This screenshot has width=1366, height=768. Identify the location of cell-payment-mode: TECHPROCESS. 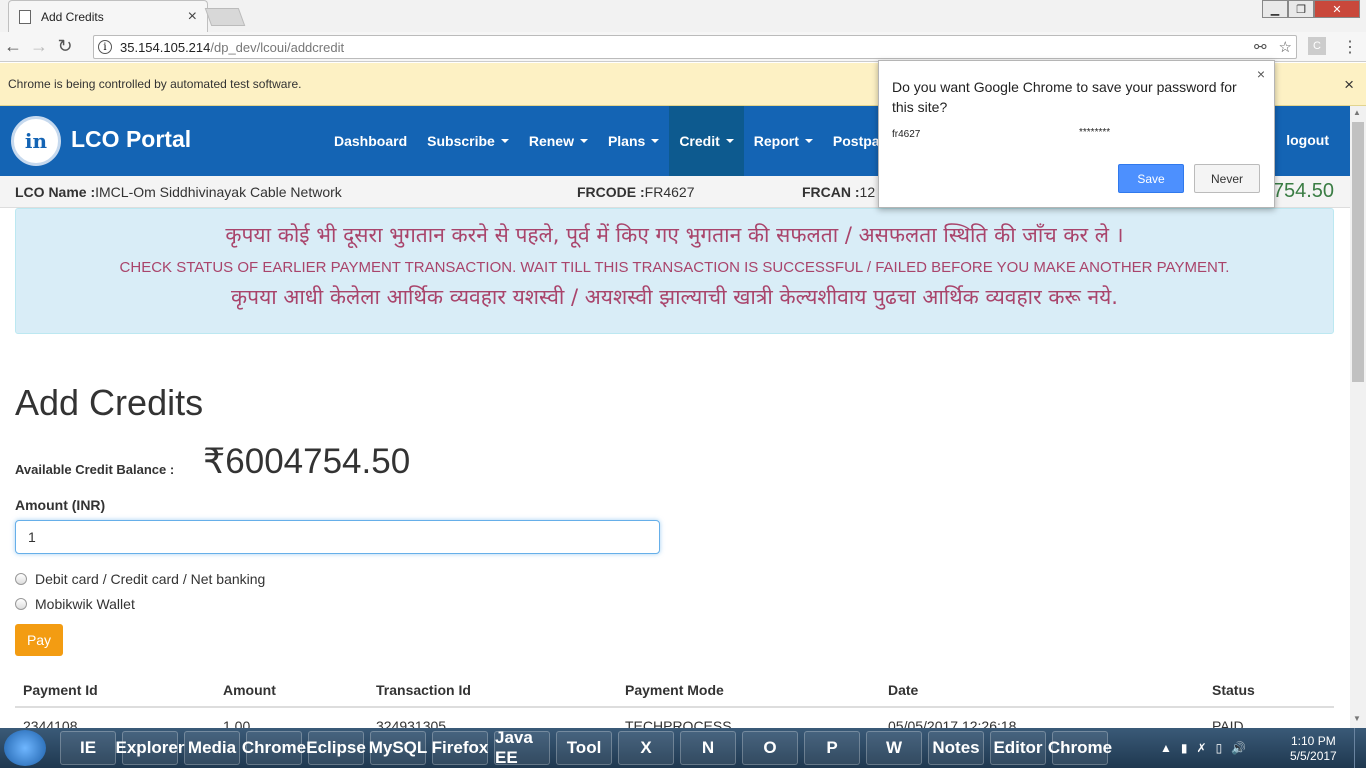
(678, 723).